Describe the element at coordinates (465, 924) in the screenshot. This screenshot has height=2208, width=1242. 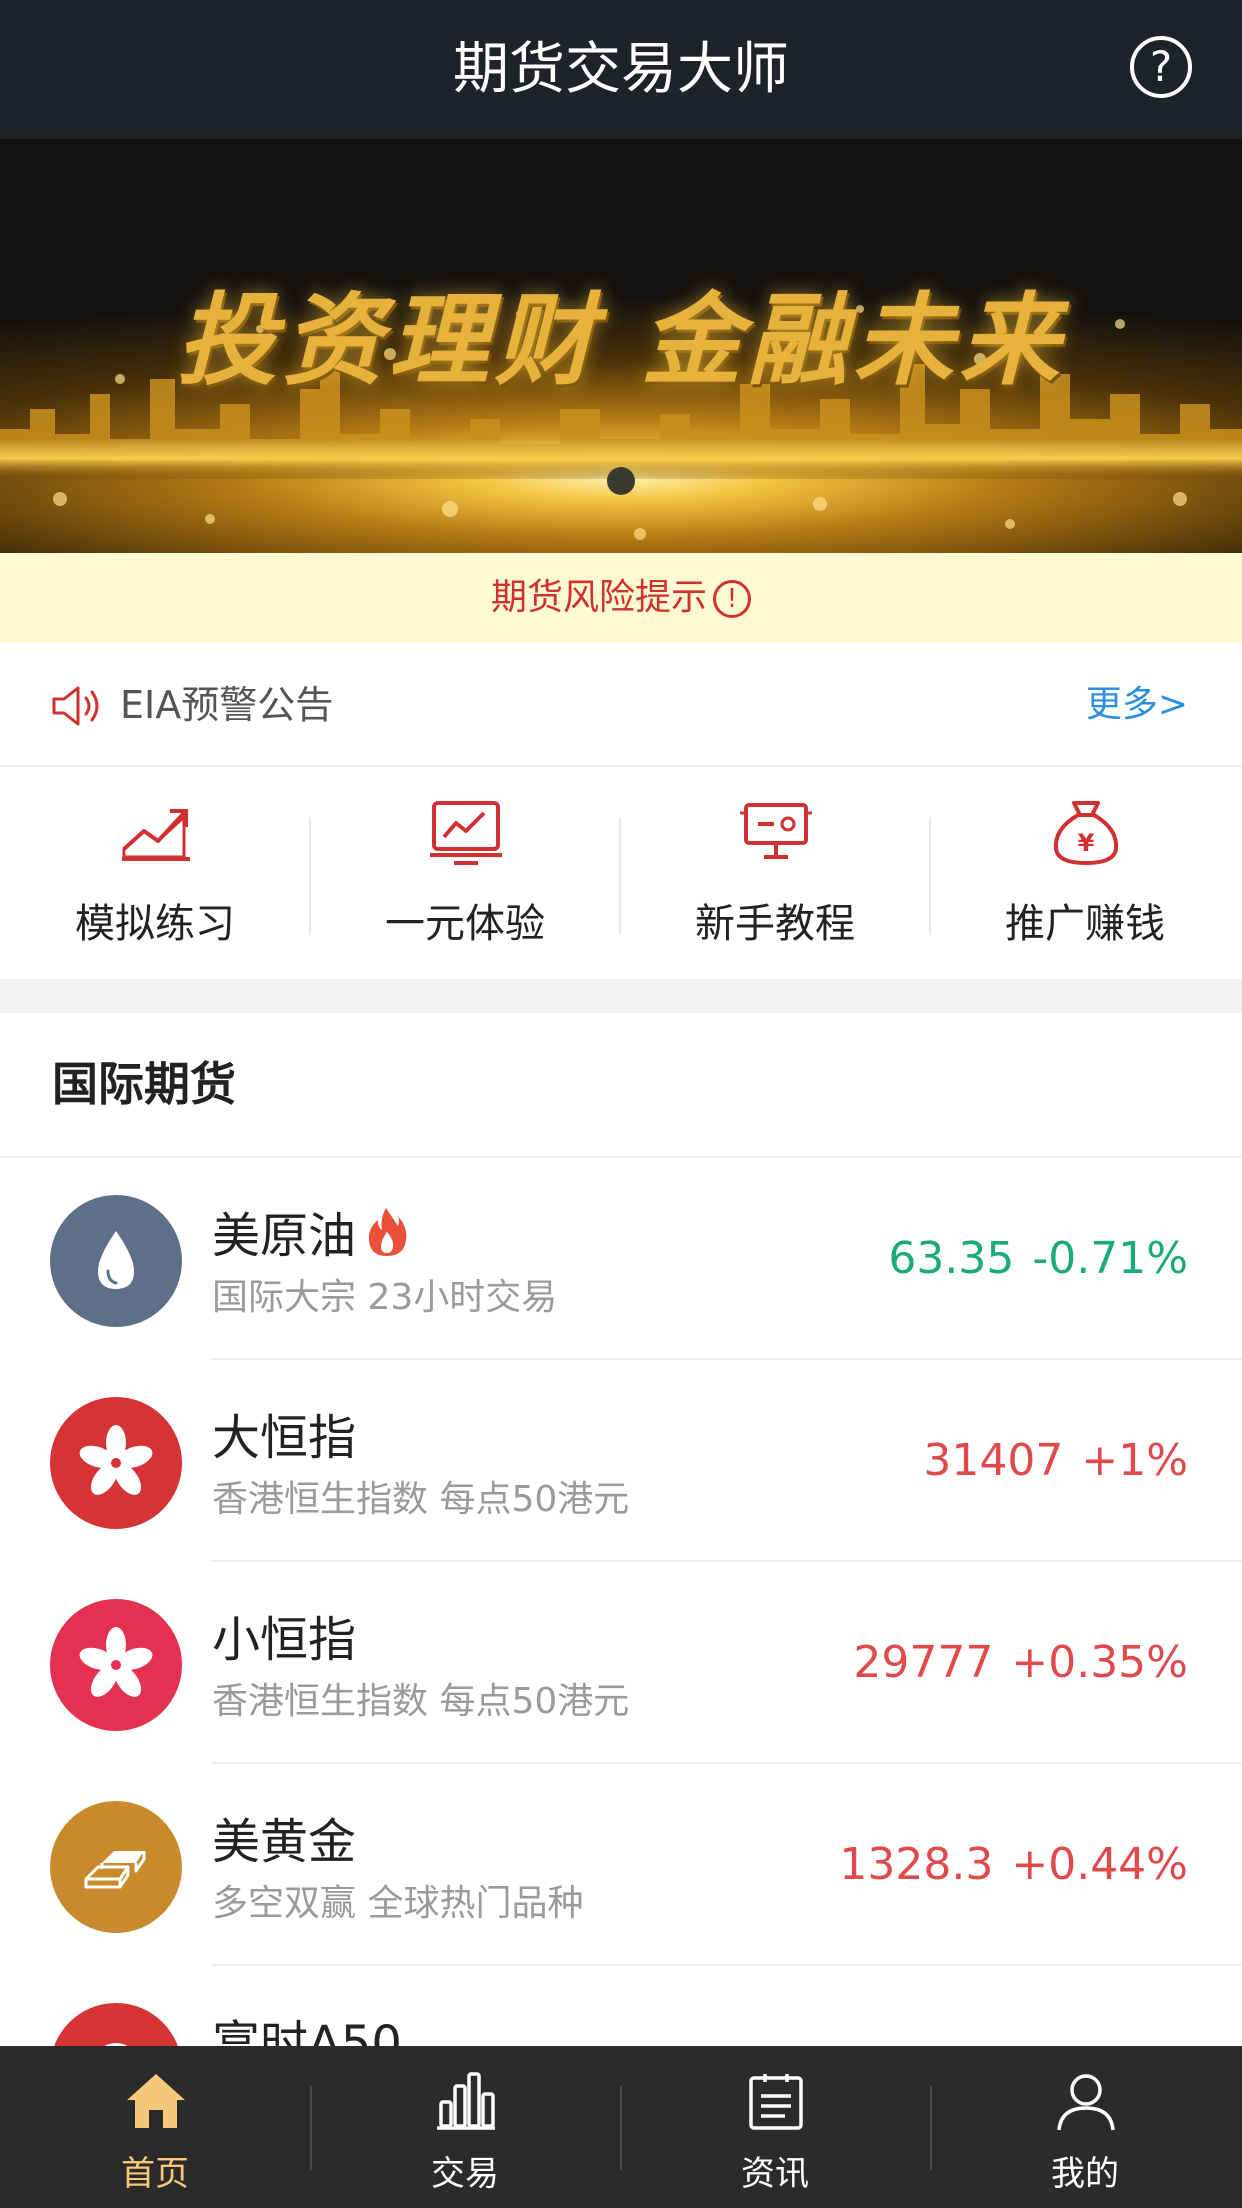
I see `quick-action-label: 一元体验` at that location.